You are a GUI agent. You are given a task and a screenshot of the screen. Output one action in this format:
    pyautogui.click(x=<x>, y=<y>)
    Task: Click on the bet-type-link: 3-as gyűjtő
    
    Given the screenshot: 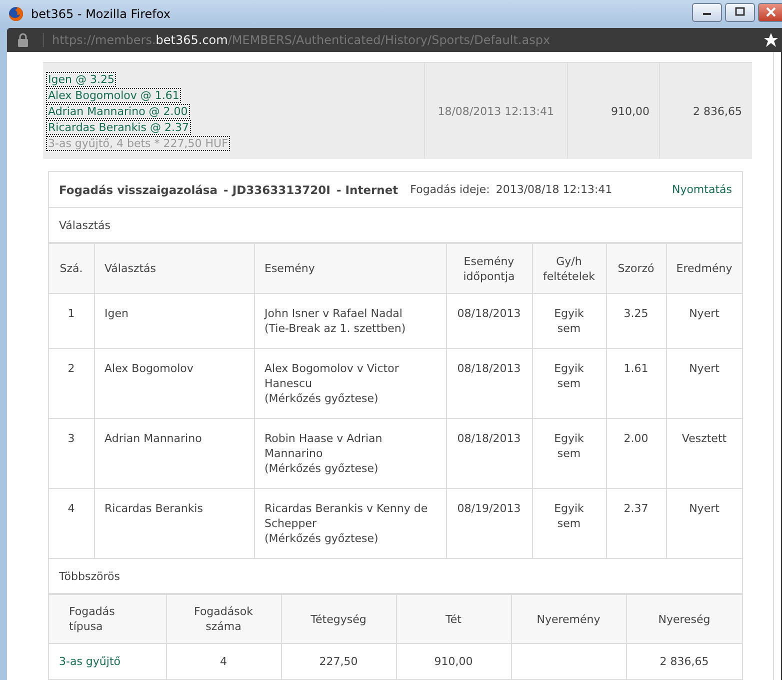 What is the action you would take?
    pyautogui.click(x=89, y=661)
    